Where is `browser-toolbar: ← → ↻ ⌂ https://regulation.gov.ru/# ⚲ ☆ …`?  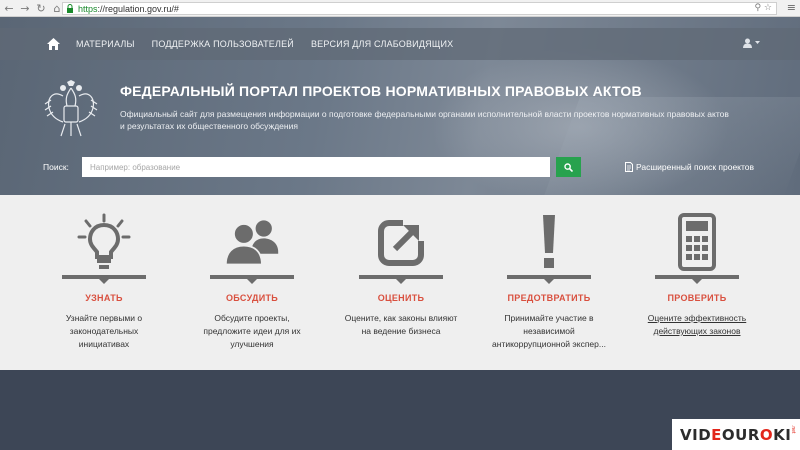 browser-toolbar: ← → ↻ ⌂ https://regulation.gov.ru/# ⚲ ☆ … is located at coordinates (400, 8).